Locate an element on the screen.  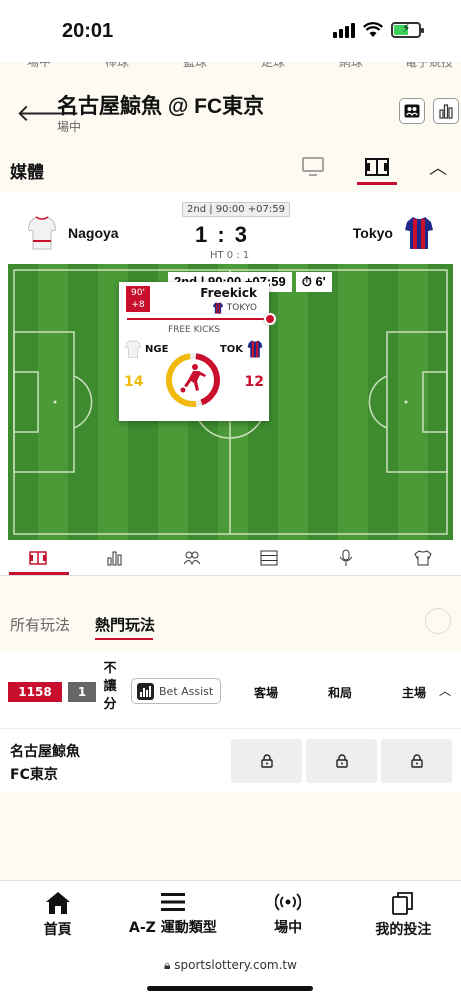
tab-kits is located at coordinates (422, 557).